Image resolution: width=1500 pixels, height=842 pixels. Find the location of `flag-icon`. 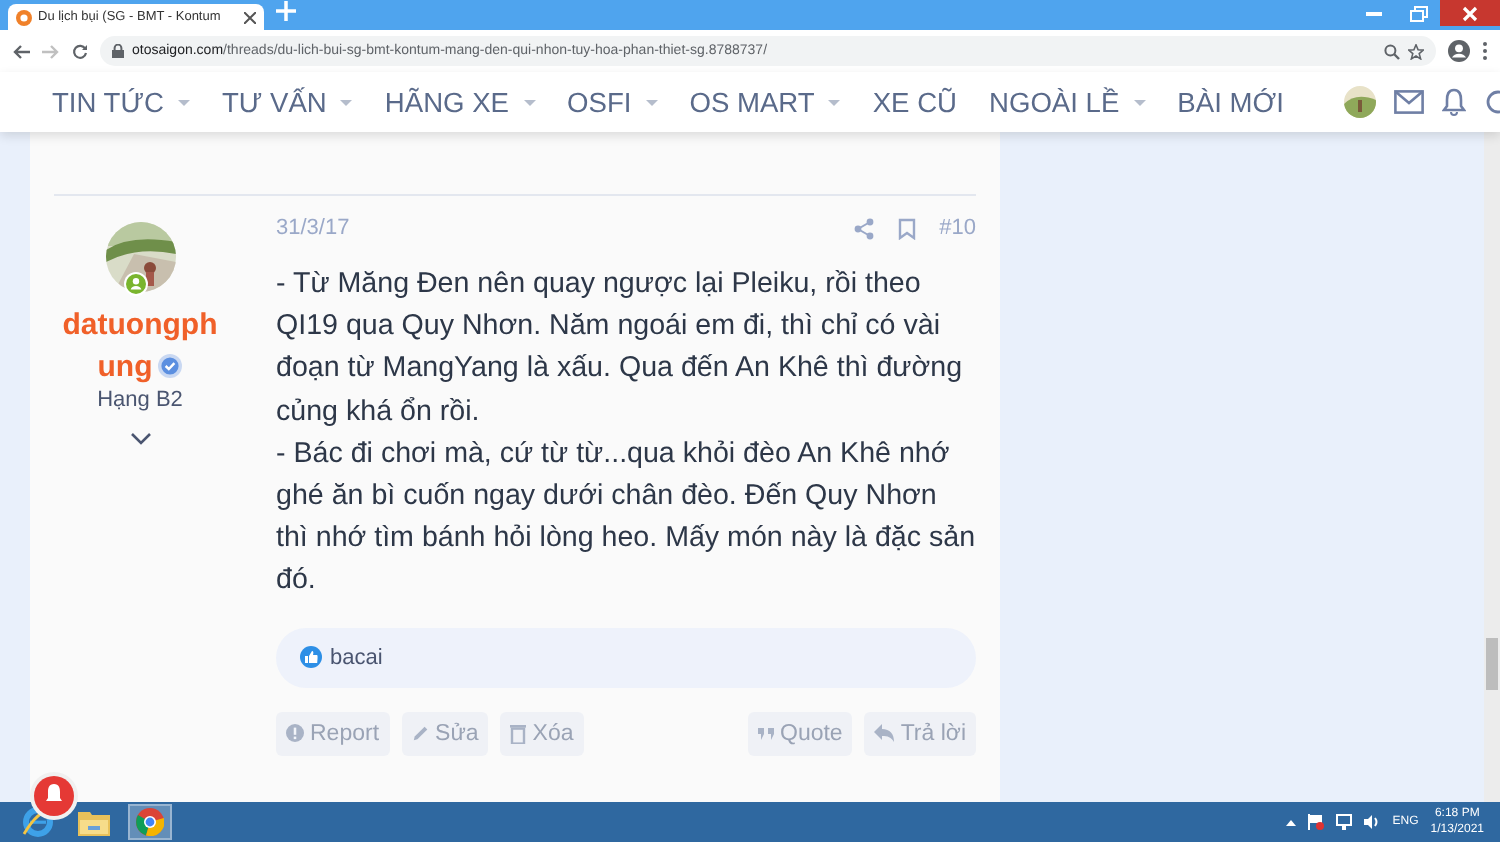

flag-icon is located at coordinates (1316, 822).